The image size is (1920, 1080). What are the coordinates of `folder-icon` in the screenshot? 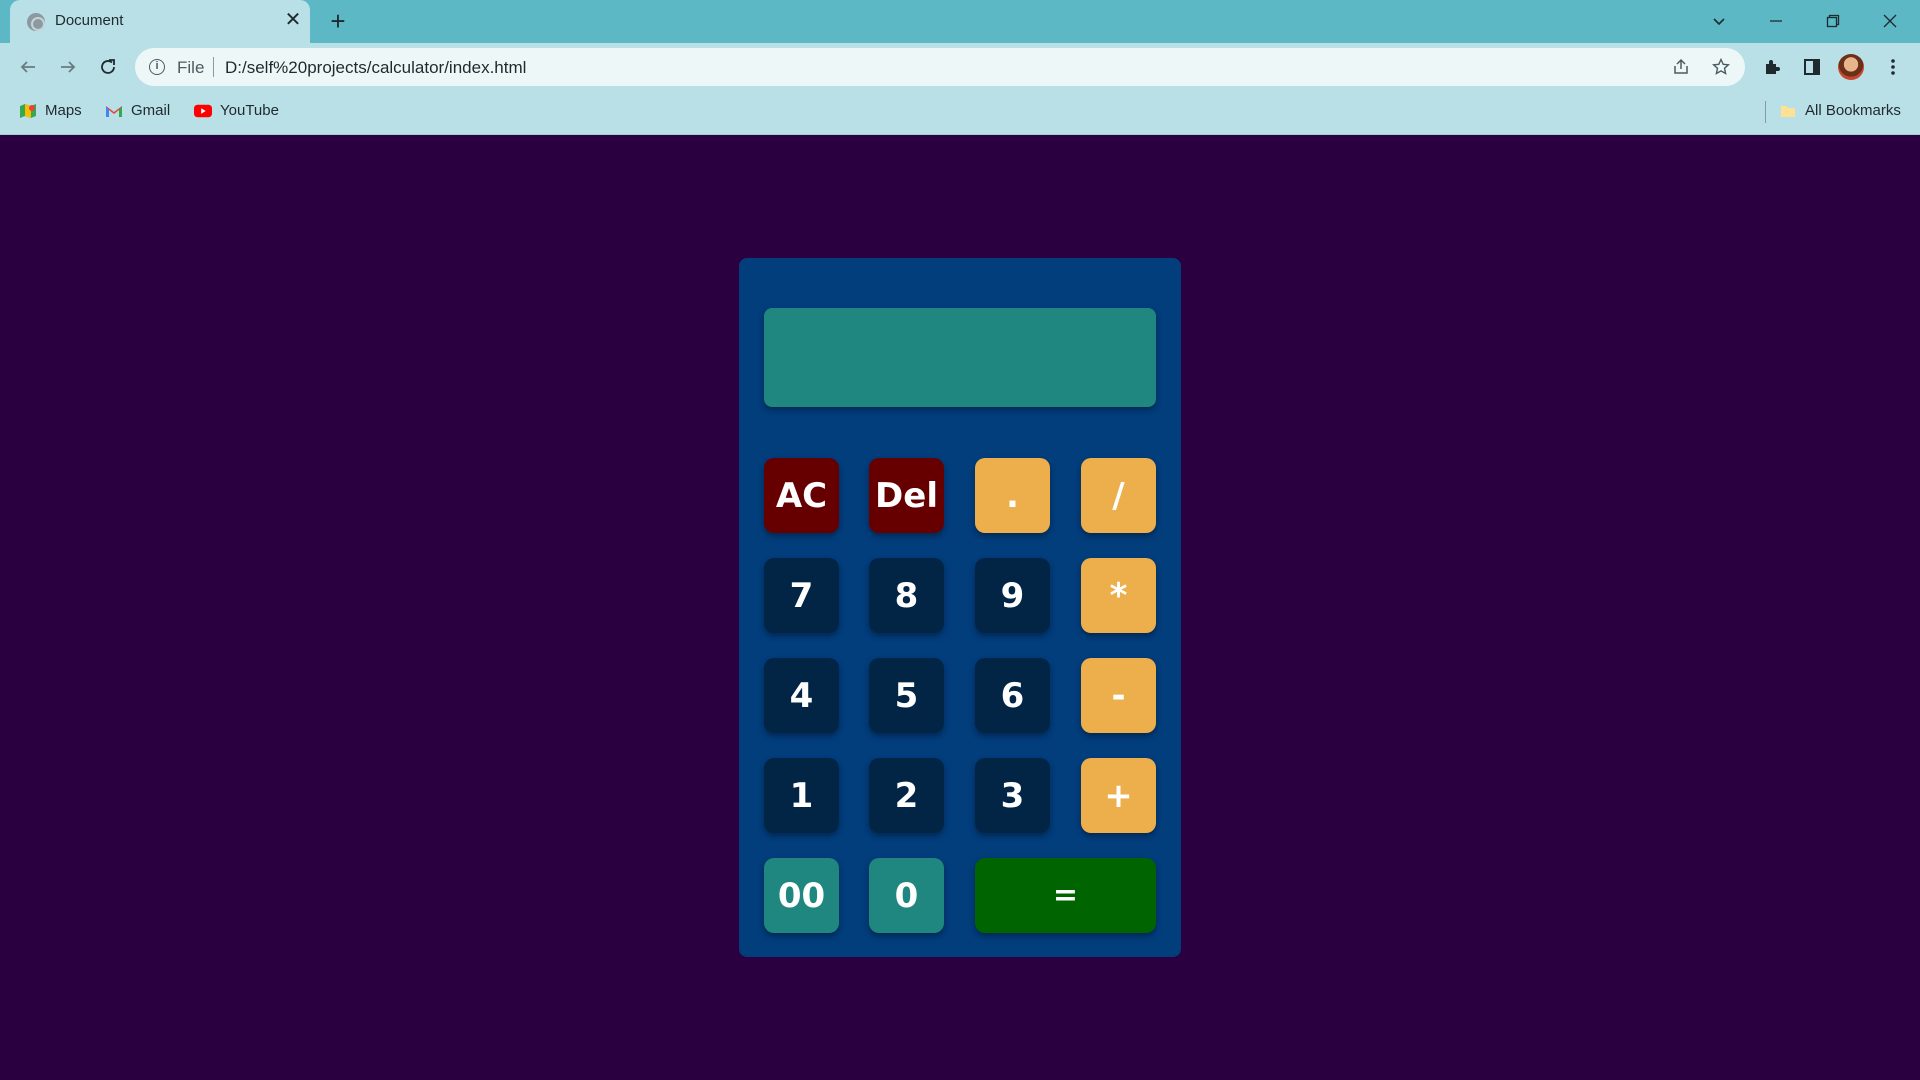 It's located at (1788, 111).